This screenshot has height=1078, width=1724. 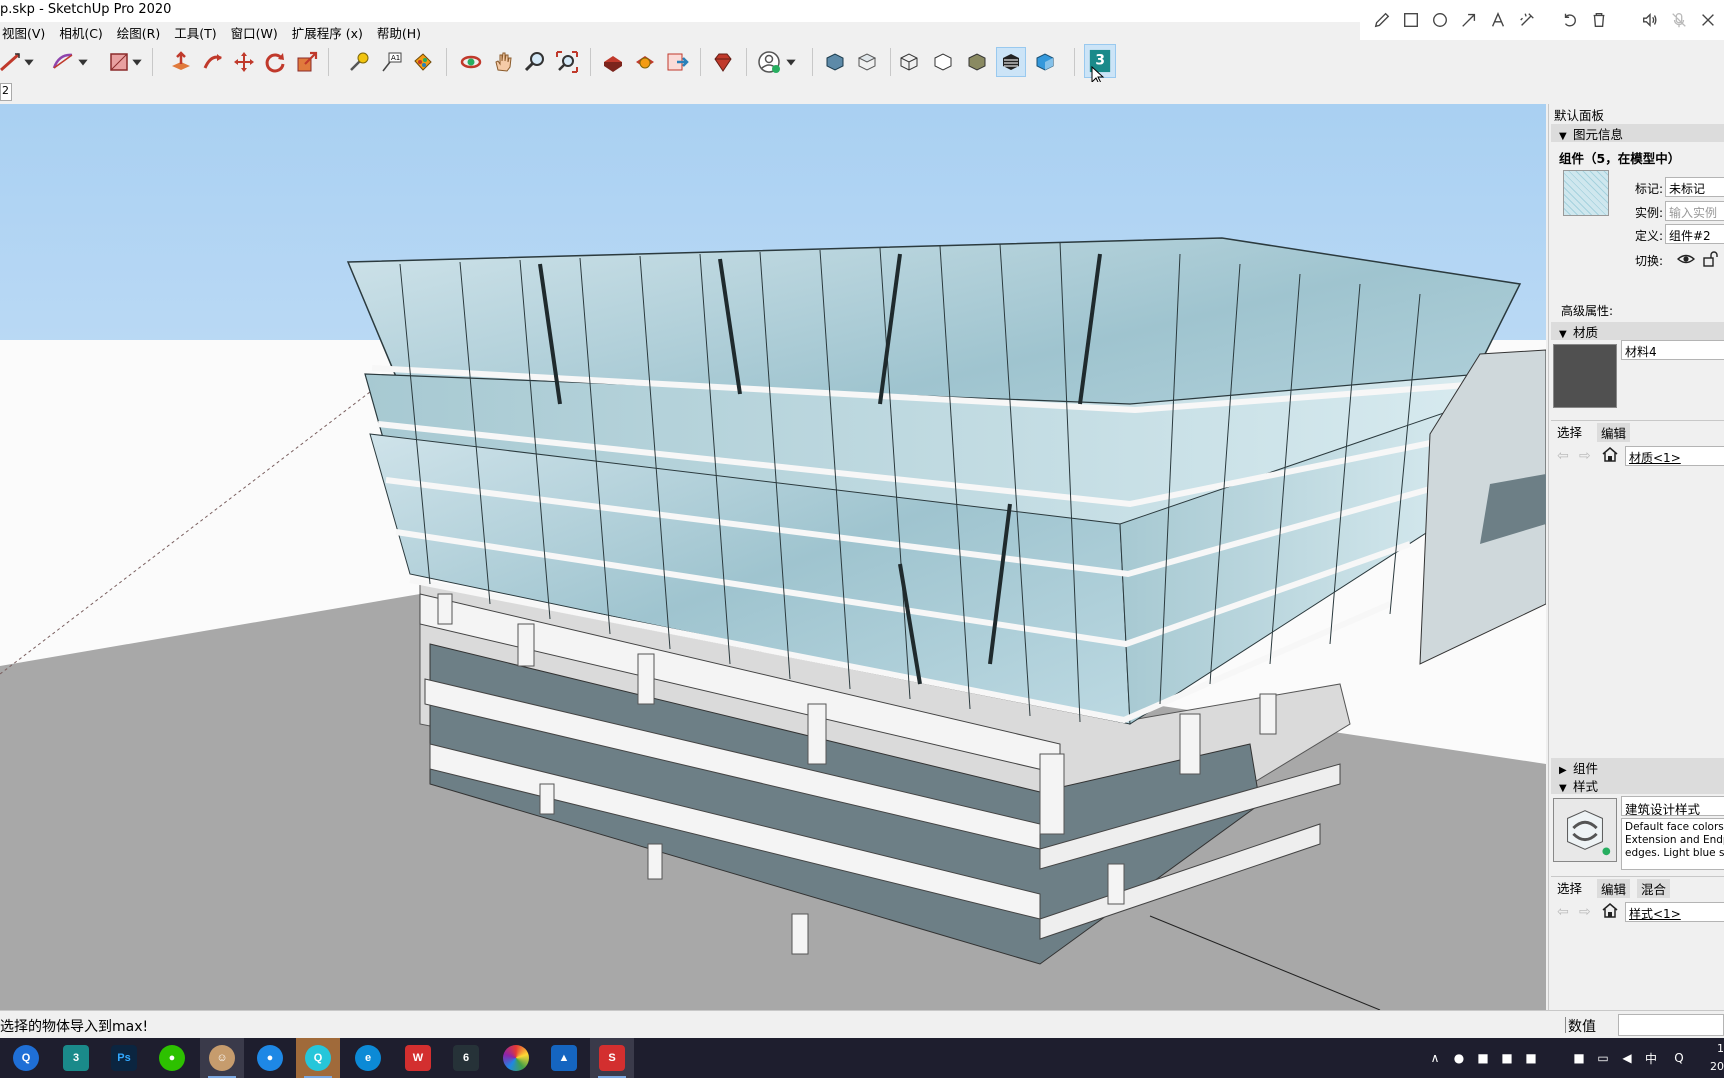 What do you see at coordinates (1483, 1058) in the screenshot?
I see `tray-app-icon: ■` at bounding box center [1483, 1058].